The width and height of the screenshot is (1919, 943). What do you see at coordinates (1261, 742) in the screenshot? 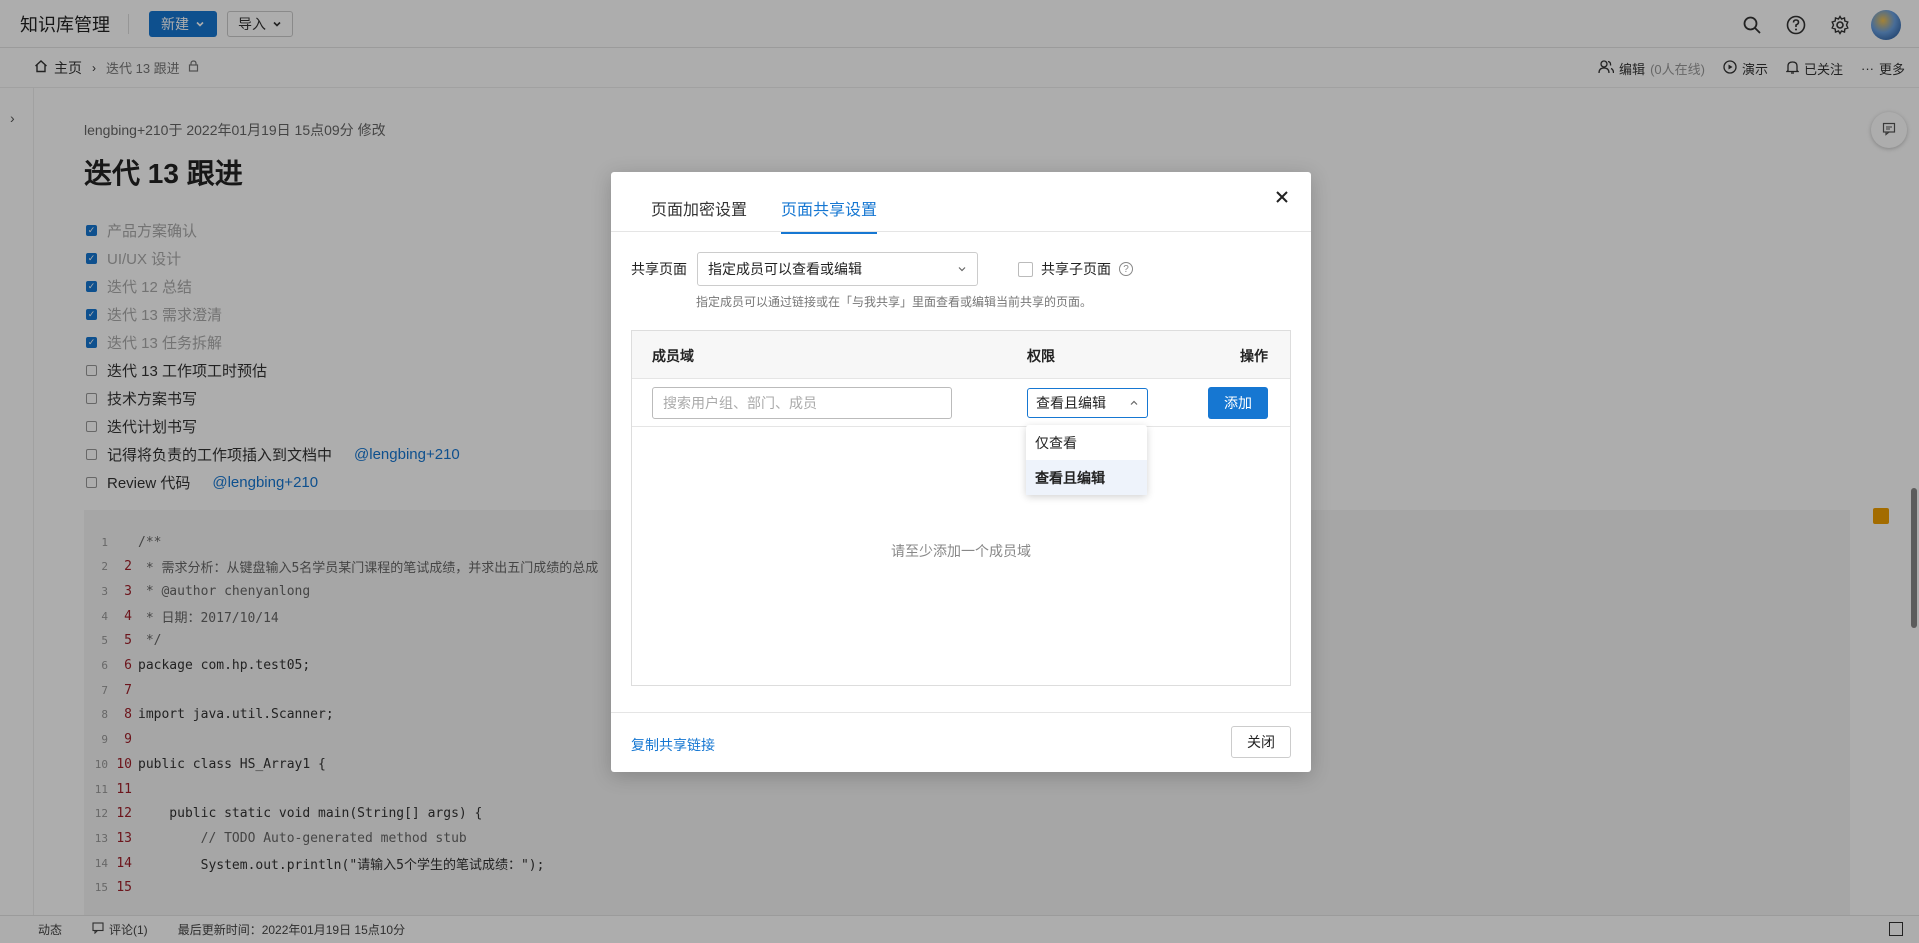
I see `close-button: 关闭` at bounding box center [1261, 742].